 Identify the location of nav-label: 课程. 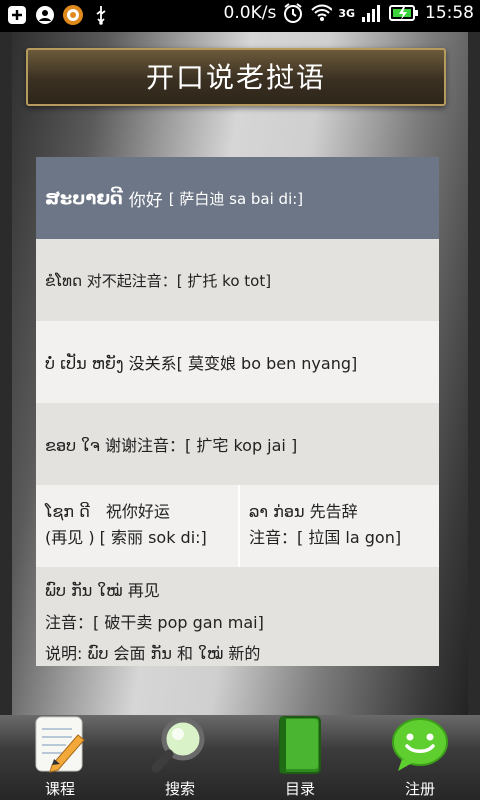
(59, 789).